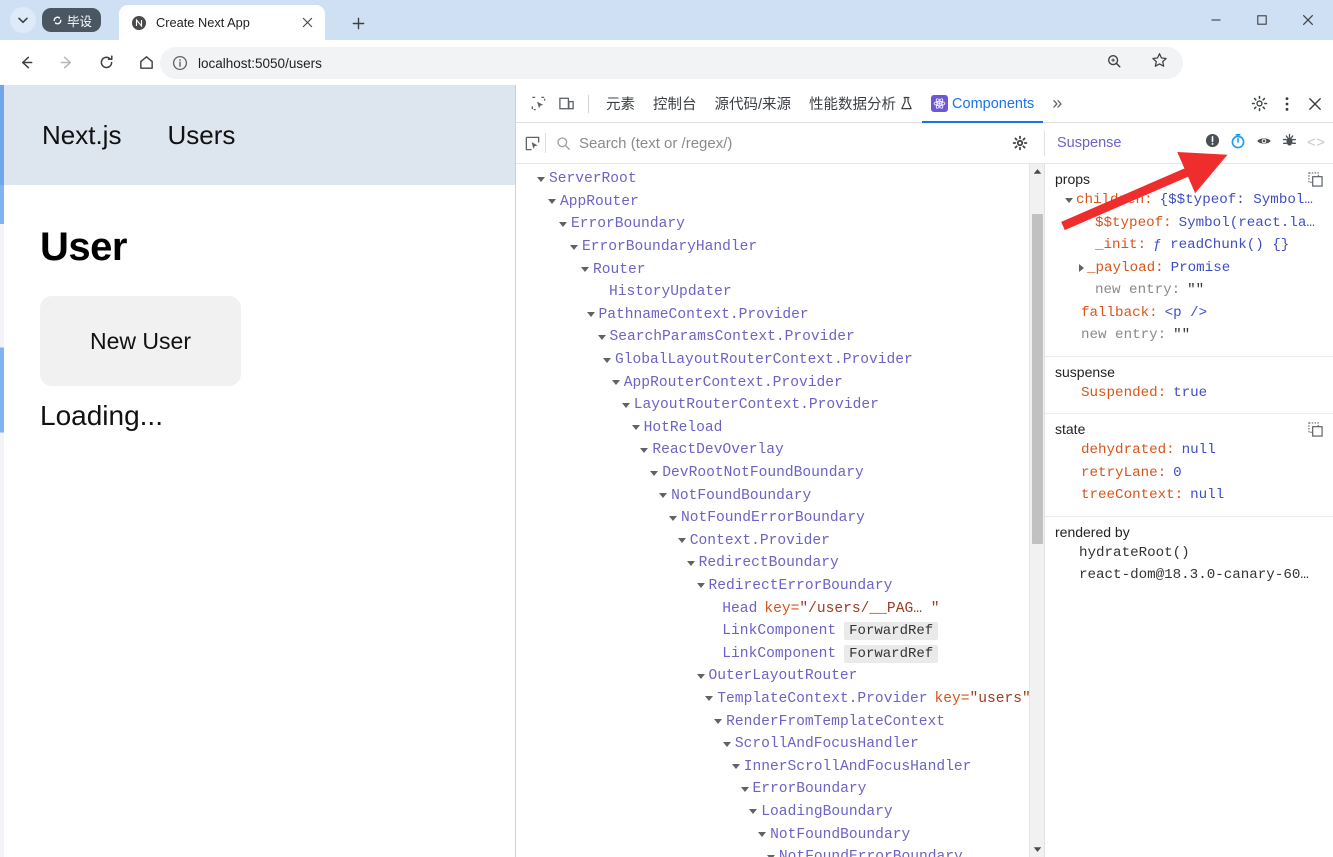  What do you see at coordinates (1177, 473) in the screenshot?
I see `inspector-value: 0` at bounding box center [1177, 473].